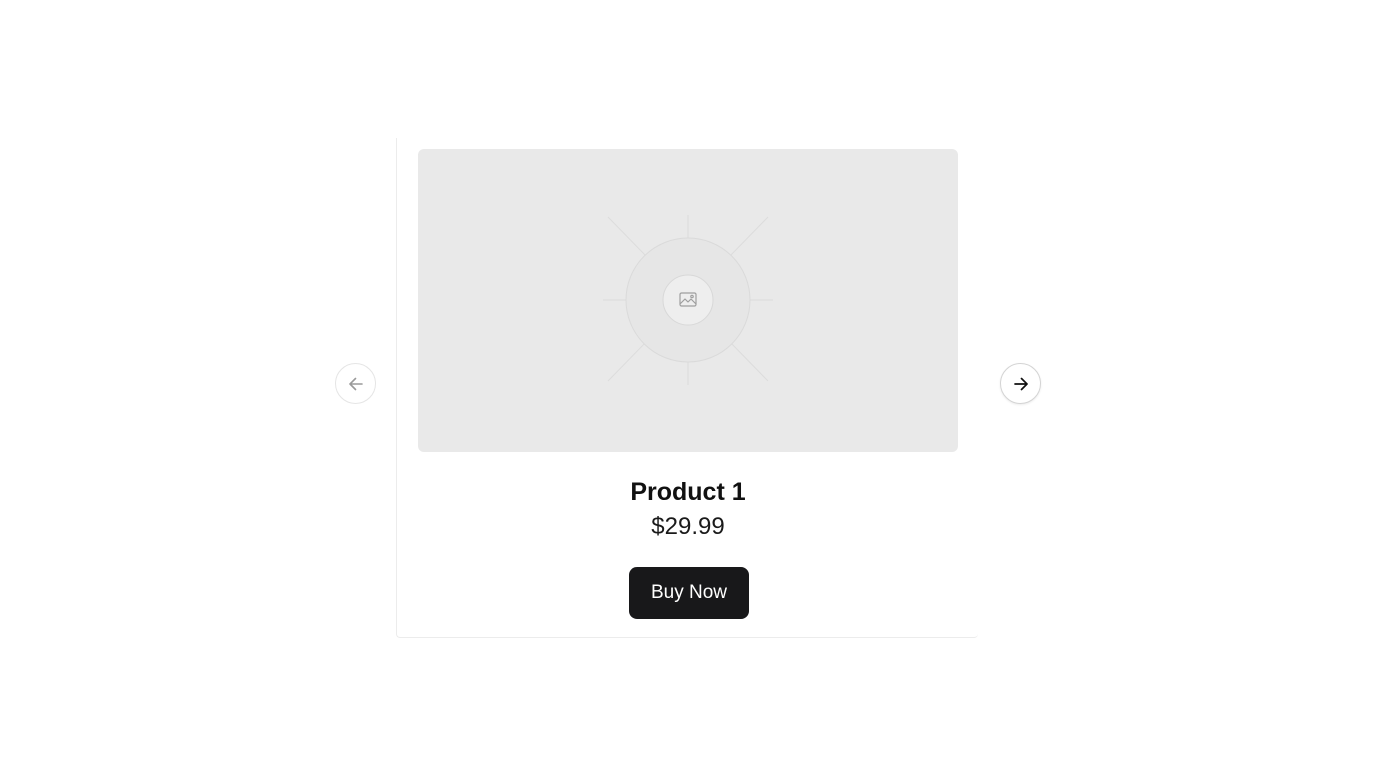 This screenshot has height=768, width=1376. Describe the element at coordinates (688, 492) in the screenshot. I see `product-title: Product 1` at that location.